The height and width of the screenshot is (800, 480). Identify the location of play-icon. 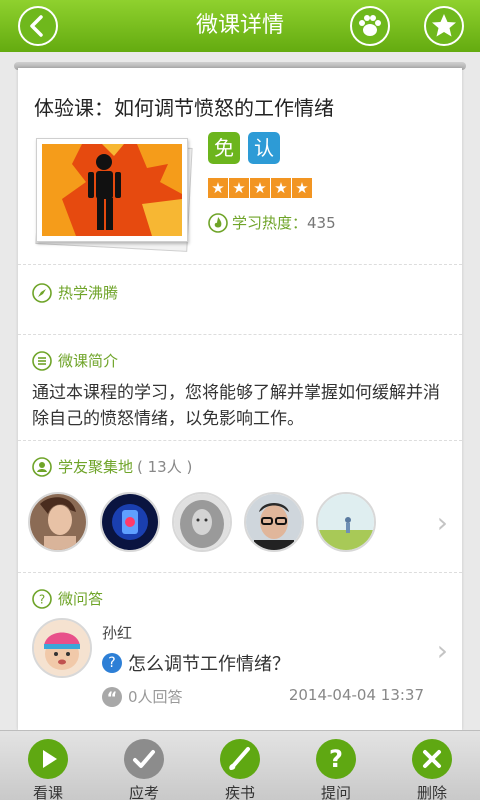
(48, 759).